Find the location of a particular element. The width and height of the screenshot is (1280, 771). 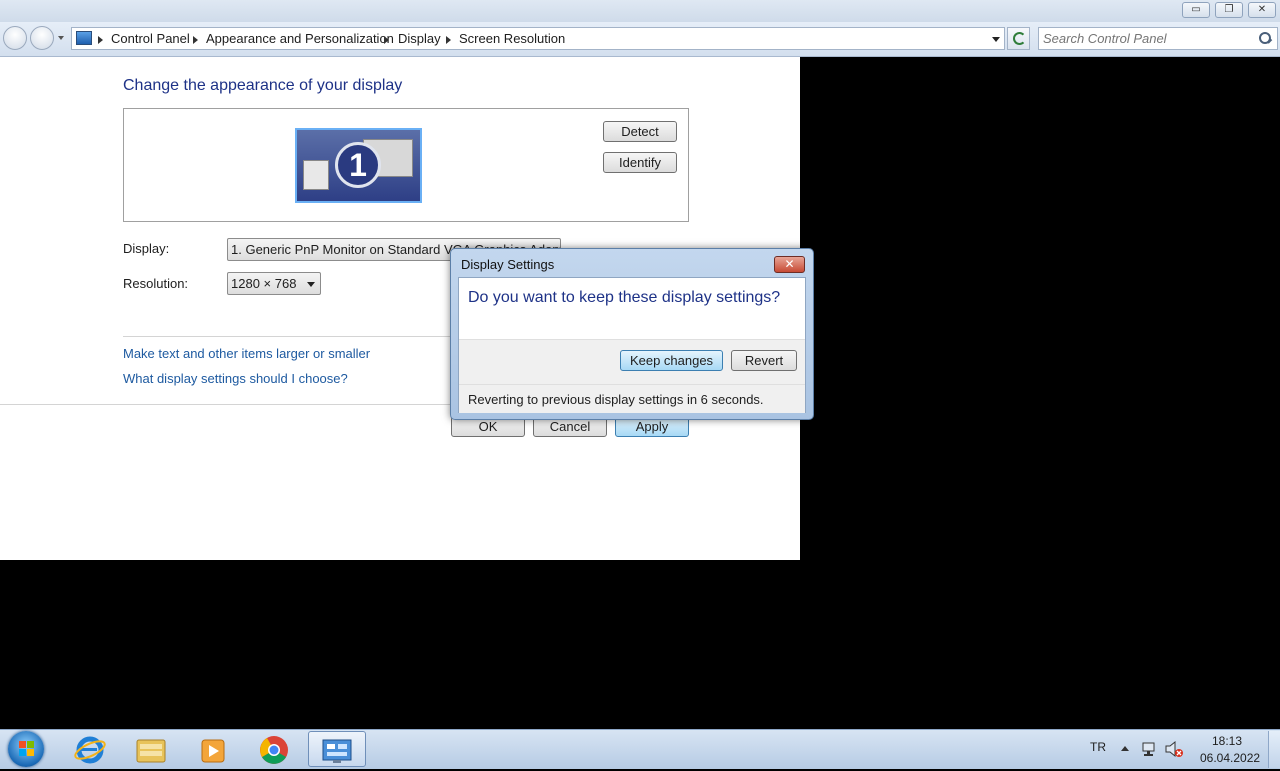

internet-explorer-icon is located at coordinates (90, 750).